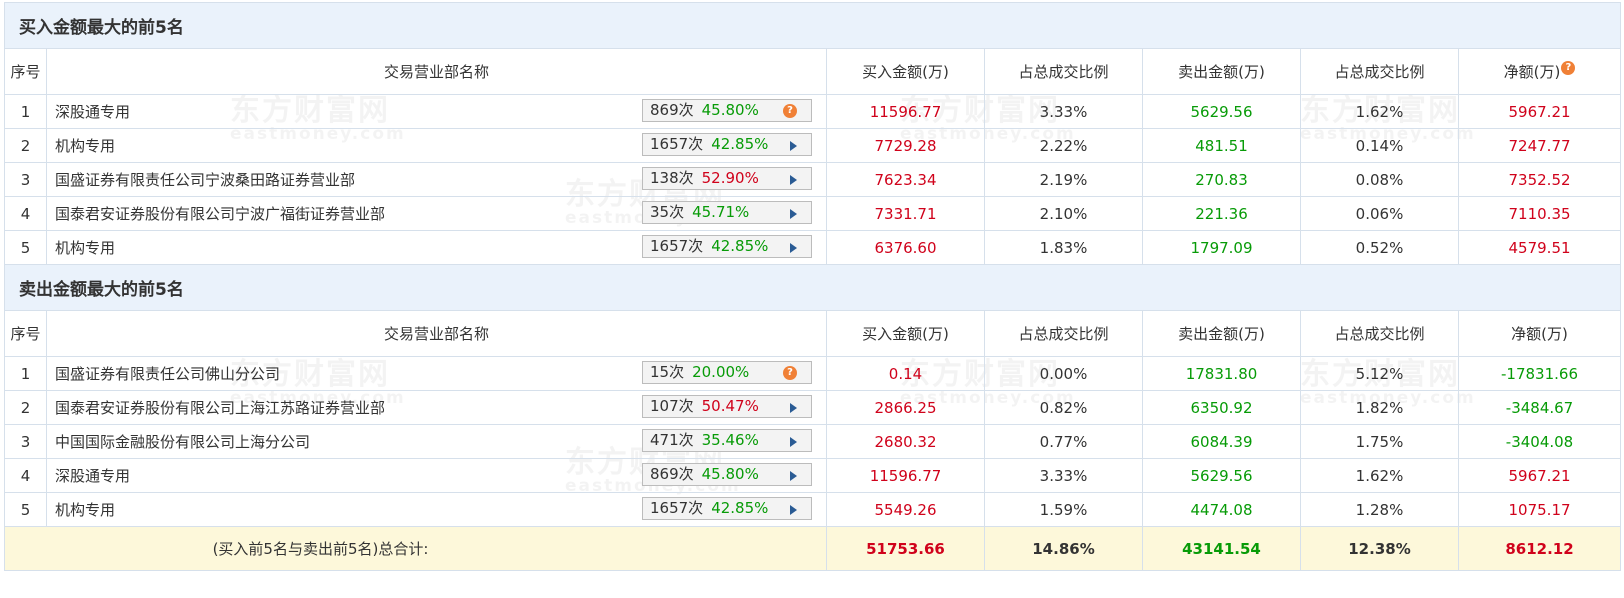 The width and height of the screenshot is (1624, 598). I want to click on appearance-count: 107次, so click(672, 406).